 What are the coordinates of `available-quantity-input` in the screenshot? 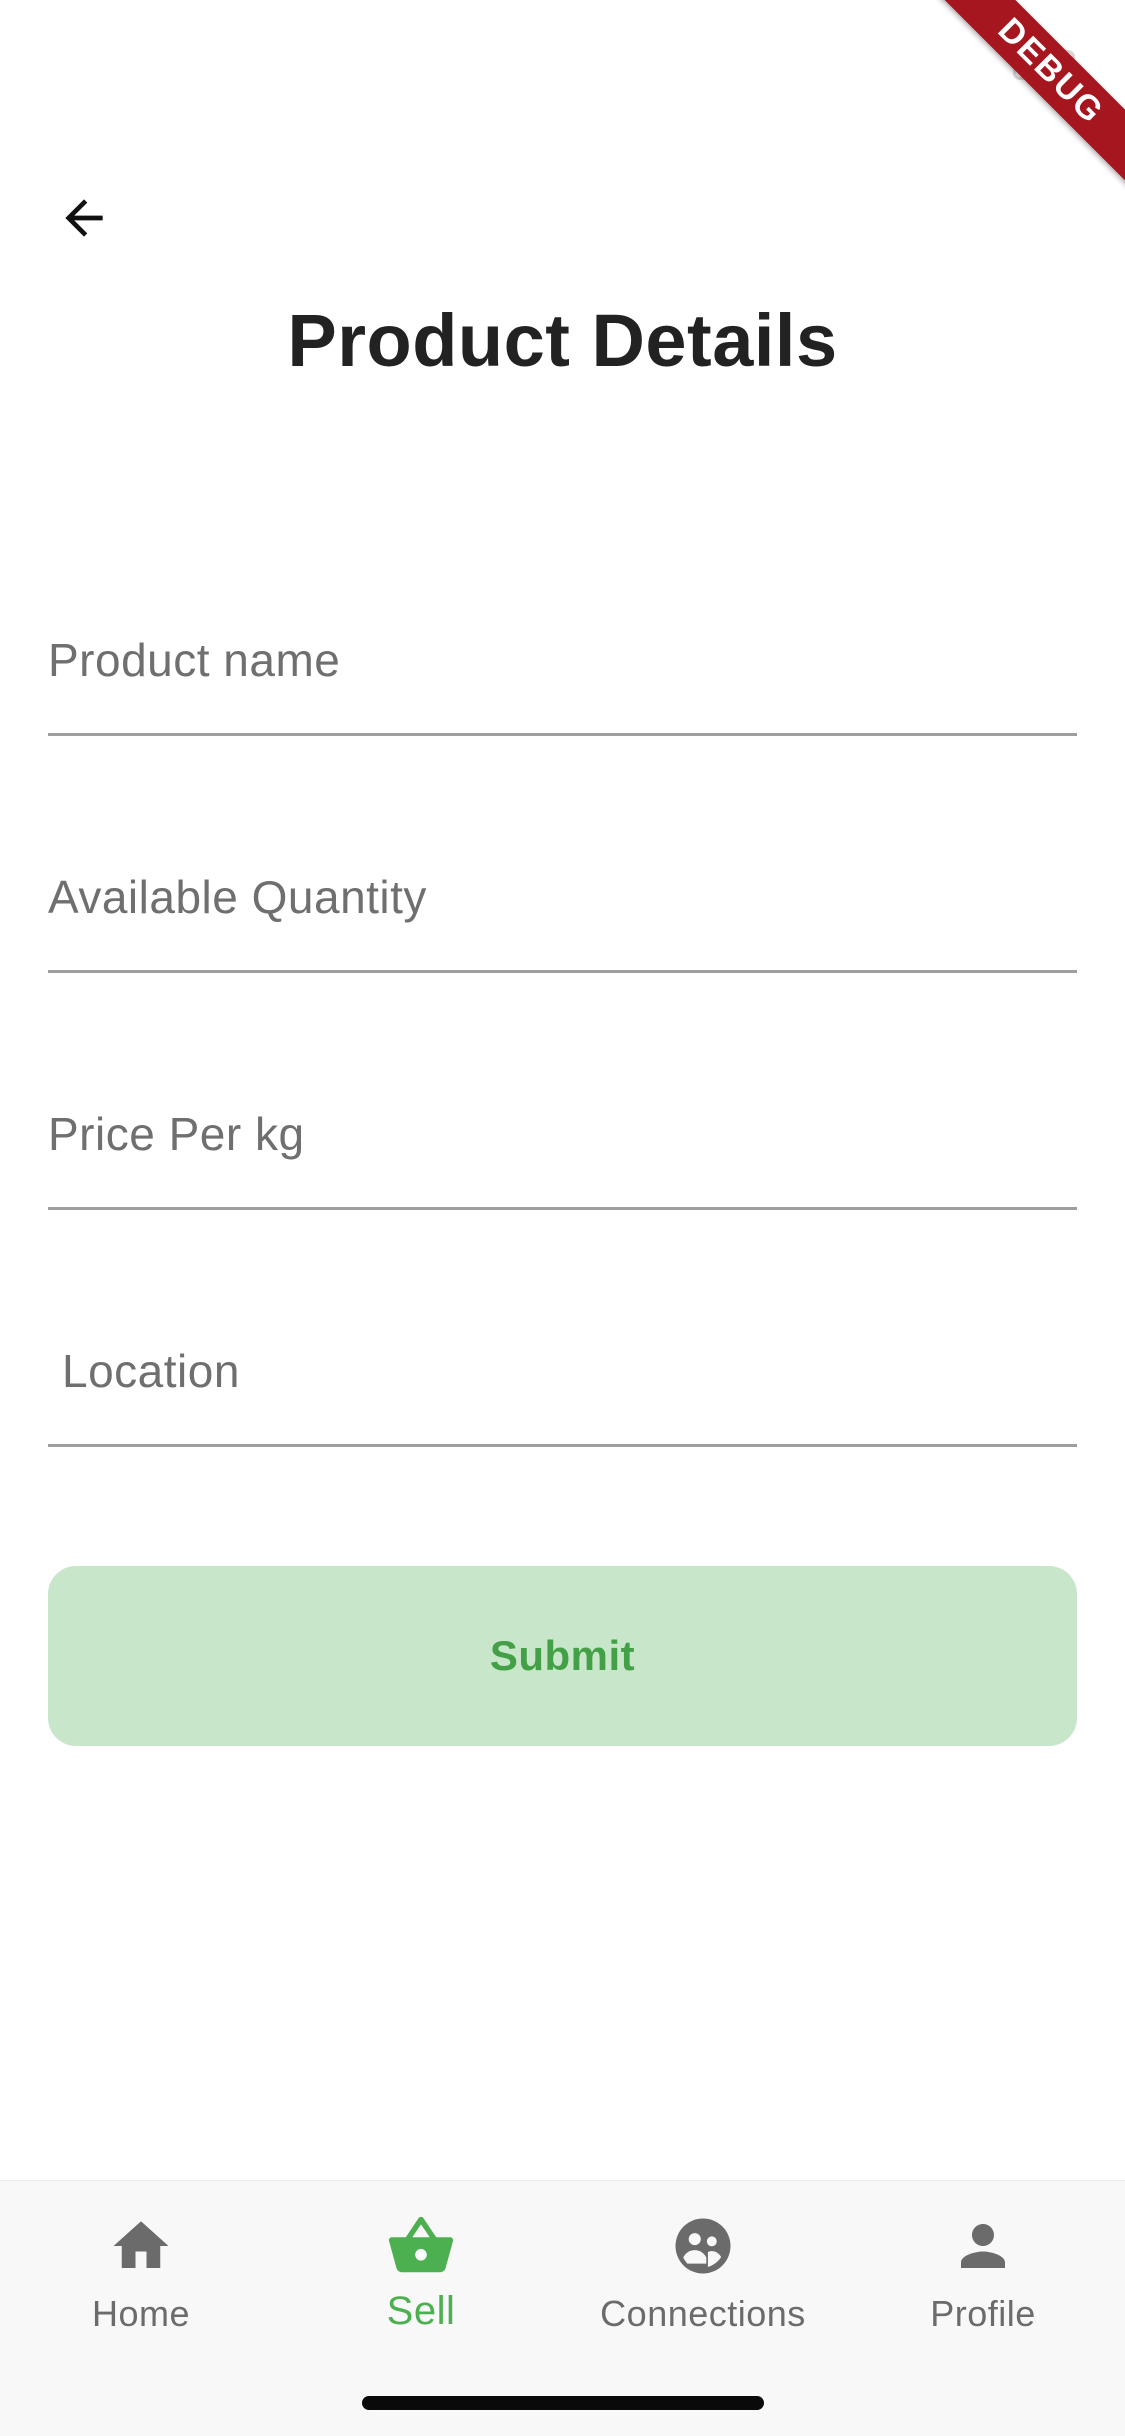 It's located at (562, 897).